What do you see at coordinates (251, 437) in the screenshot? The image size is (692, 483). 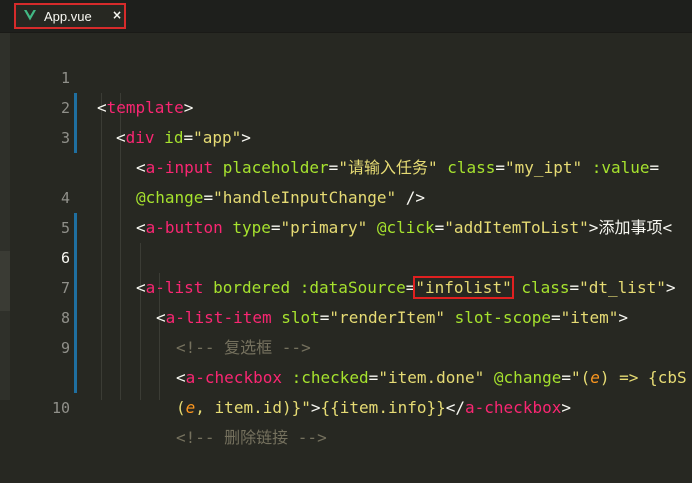 I see `code-comment: <!-- 删除链接 -->` at bounding box center [251, 437].